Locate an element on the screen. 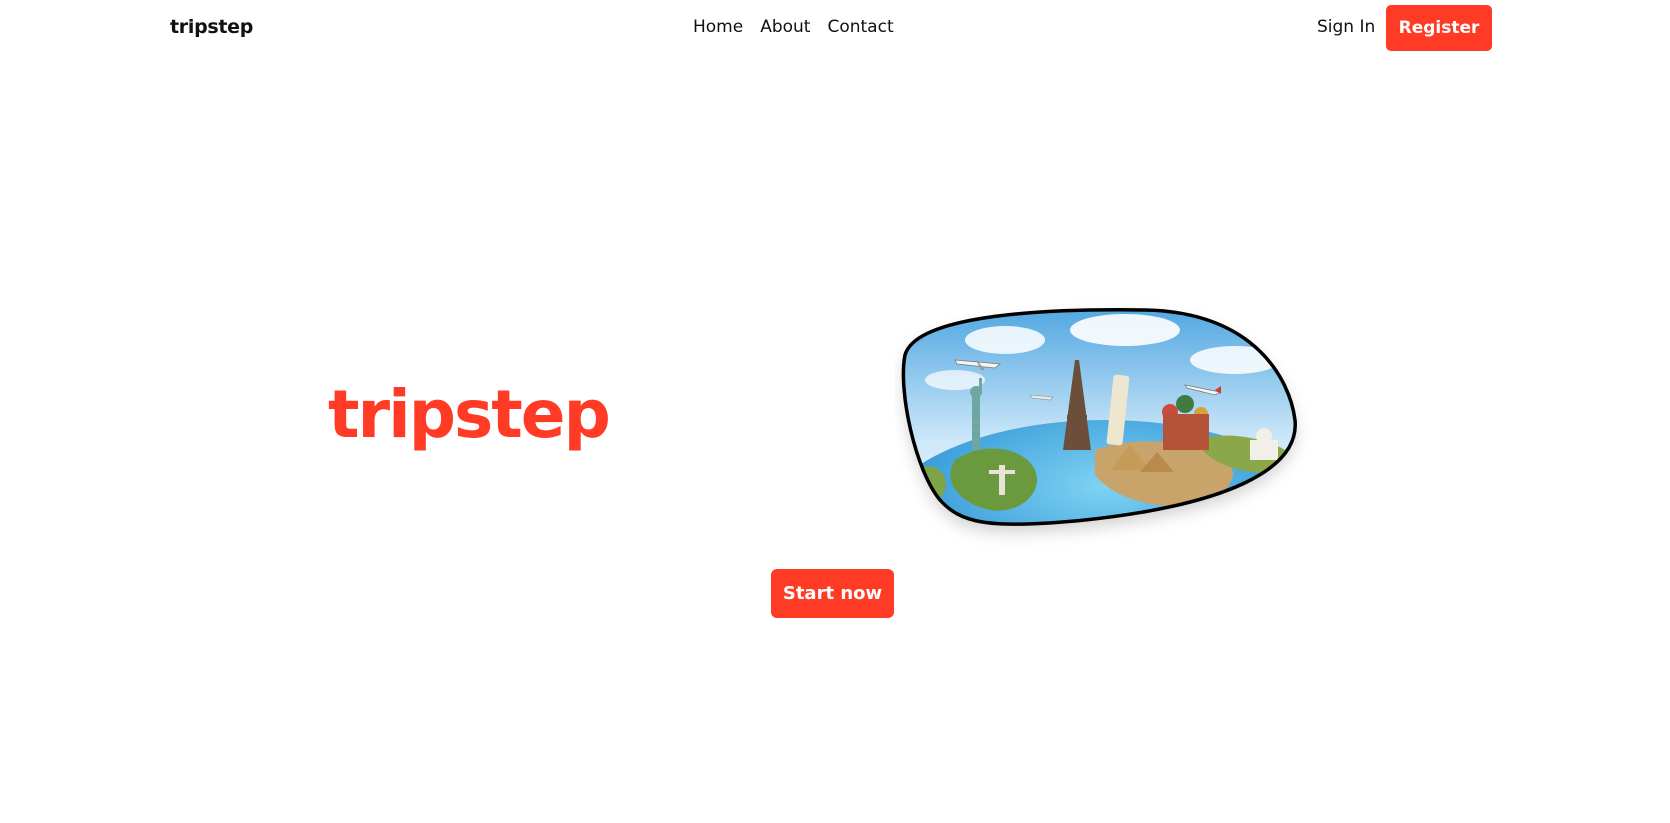 This screenshot has width=1670, height=823. nav-link-home: Home is located at coordinates (718, 27).